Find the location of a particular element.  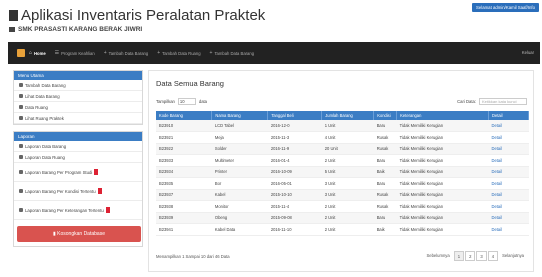

sidebar-item-laporan-ruang: Laporan Data Ruang is located at coordinates (78, 157).